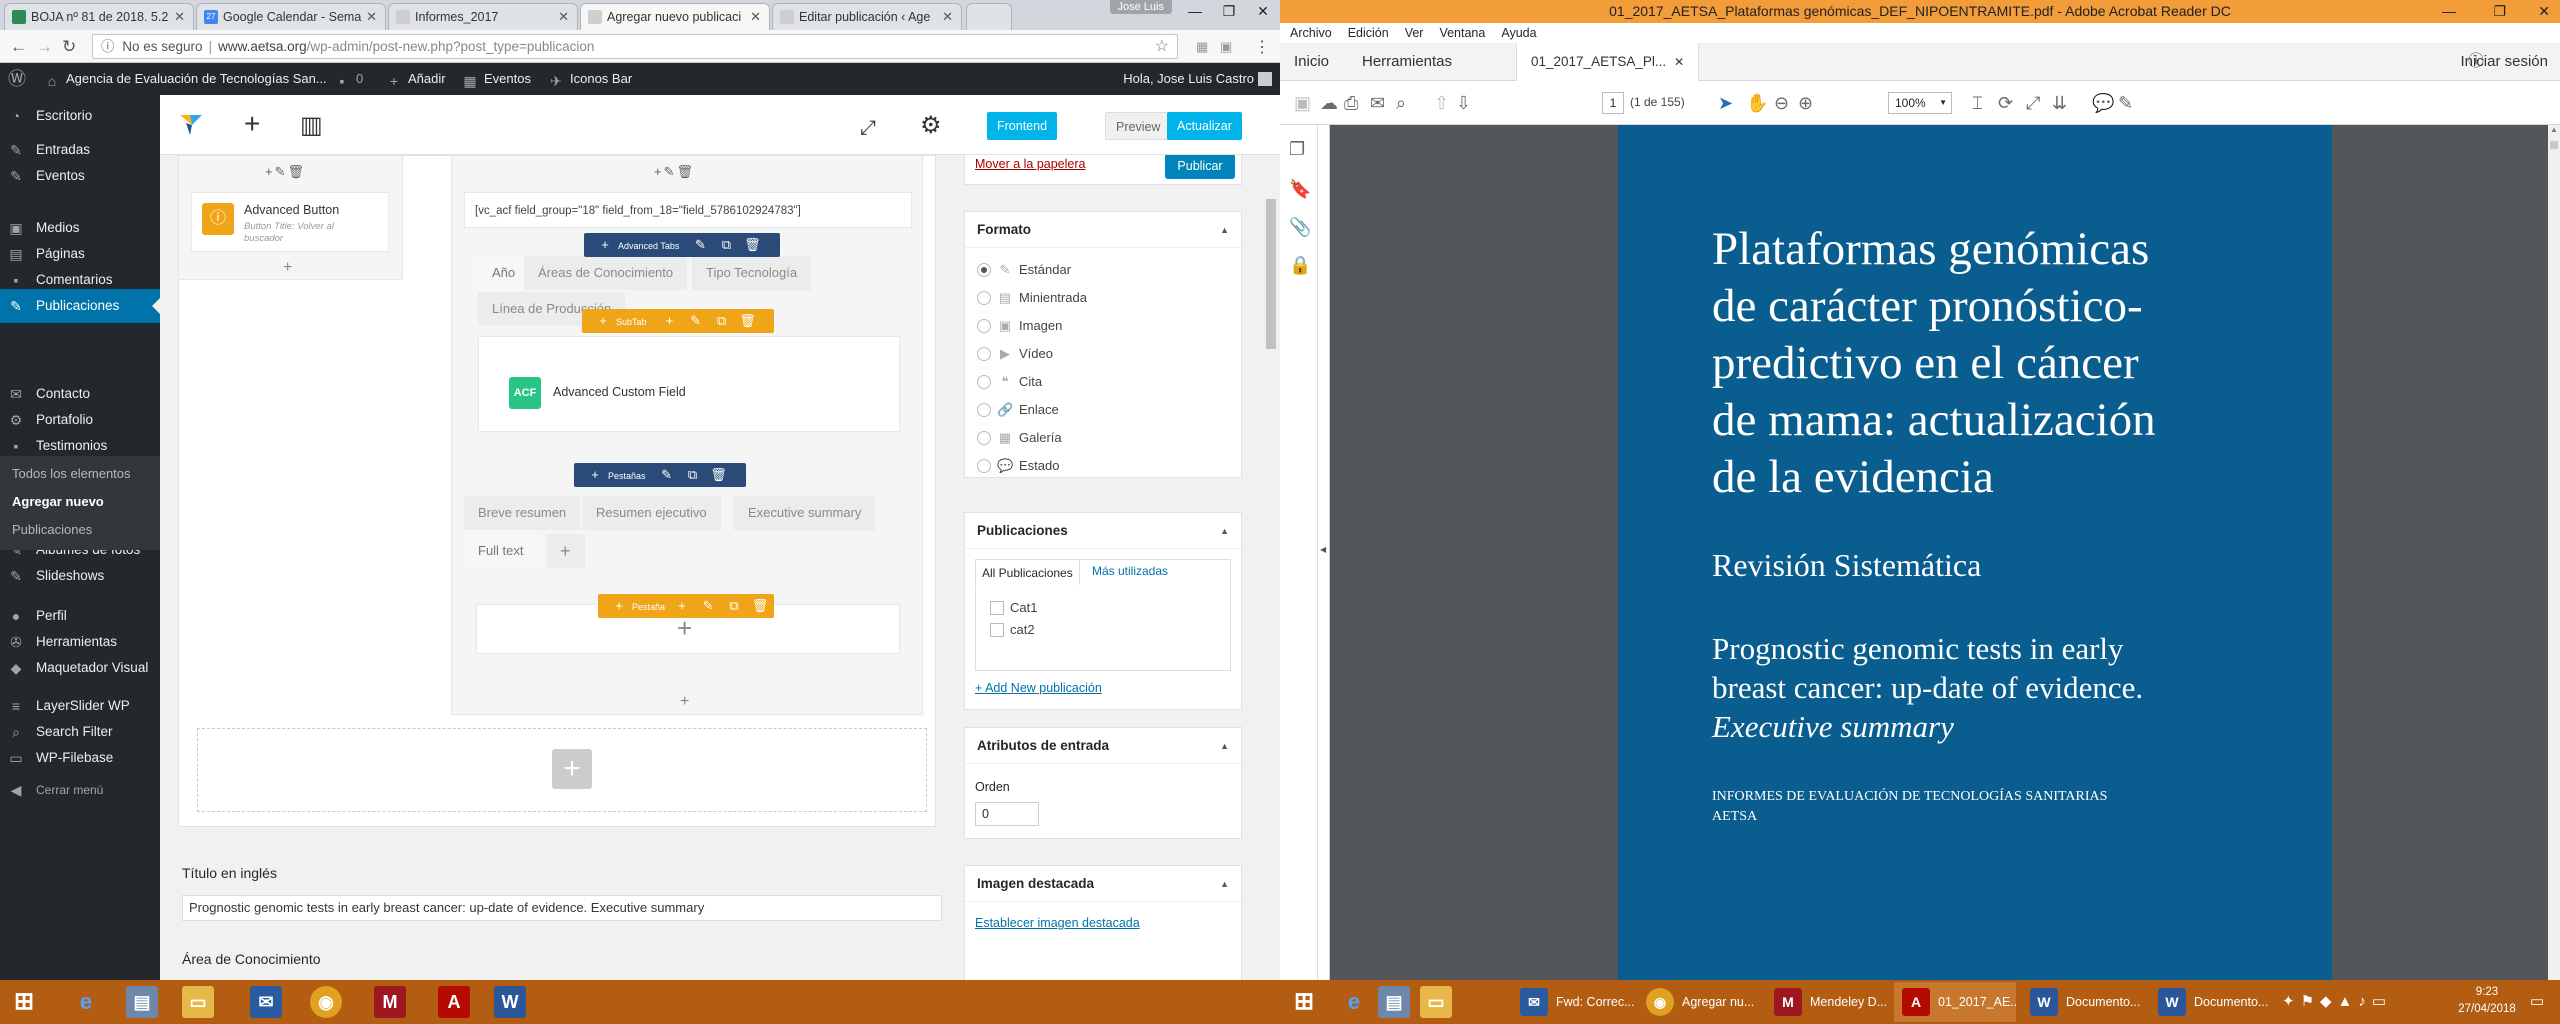 This screenshot has height=1024, width=2560. What do you see at coordinates (562, 770) in the screenshot?
I see `add-row-area: +` at bounding box center [562, 770].